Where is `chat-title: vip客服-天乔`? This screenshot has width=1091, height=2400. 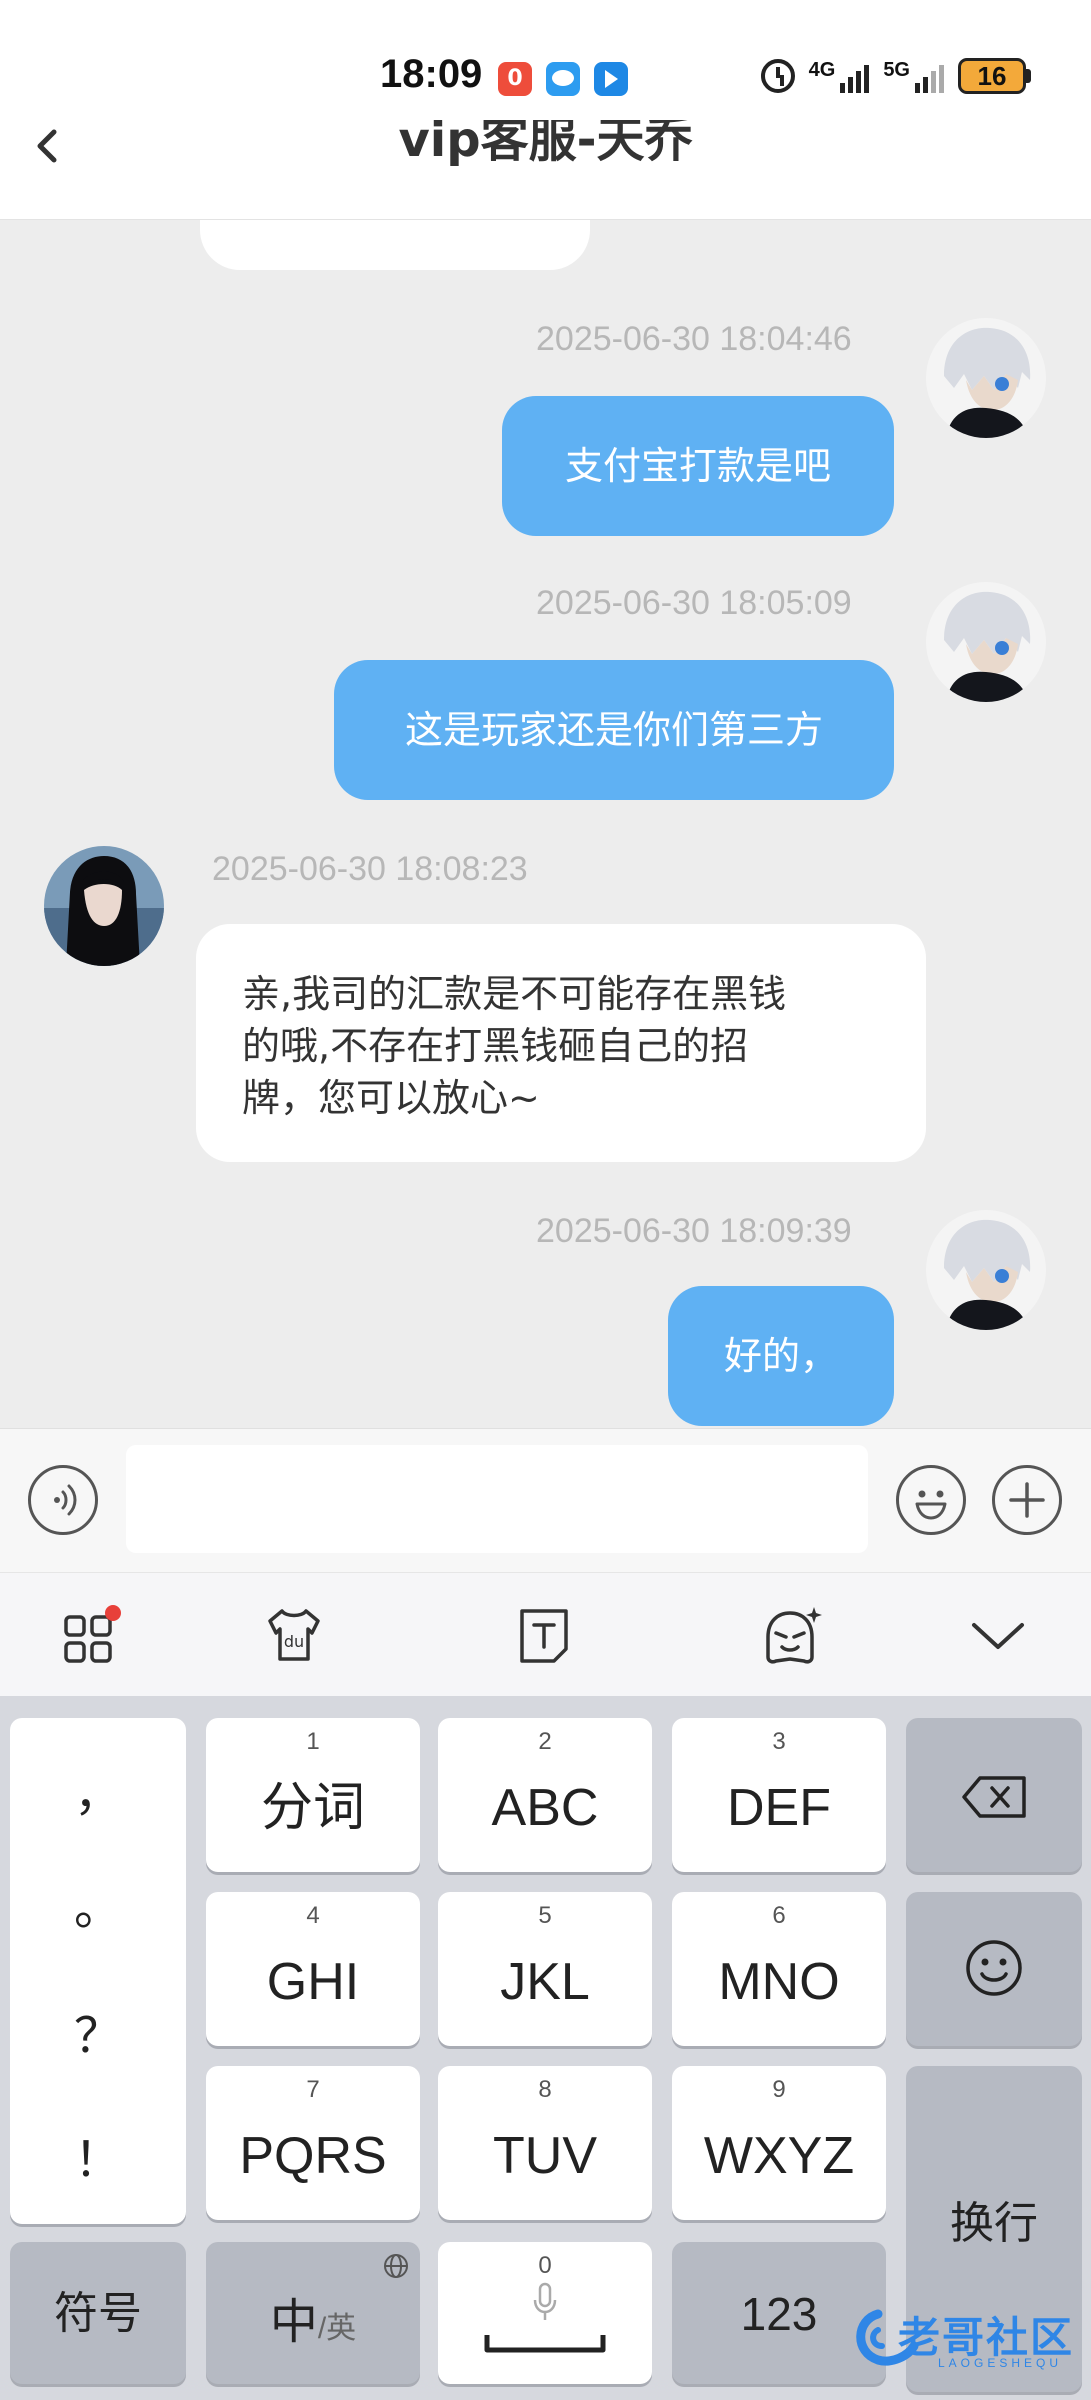
chat-title: vip客服-天乔 is located at coordinates (545, 144).